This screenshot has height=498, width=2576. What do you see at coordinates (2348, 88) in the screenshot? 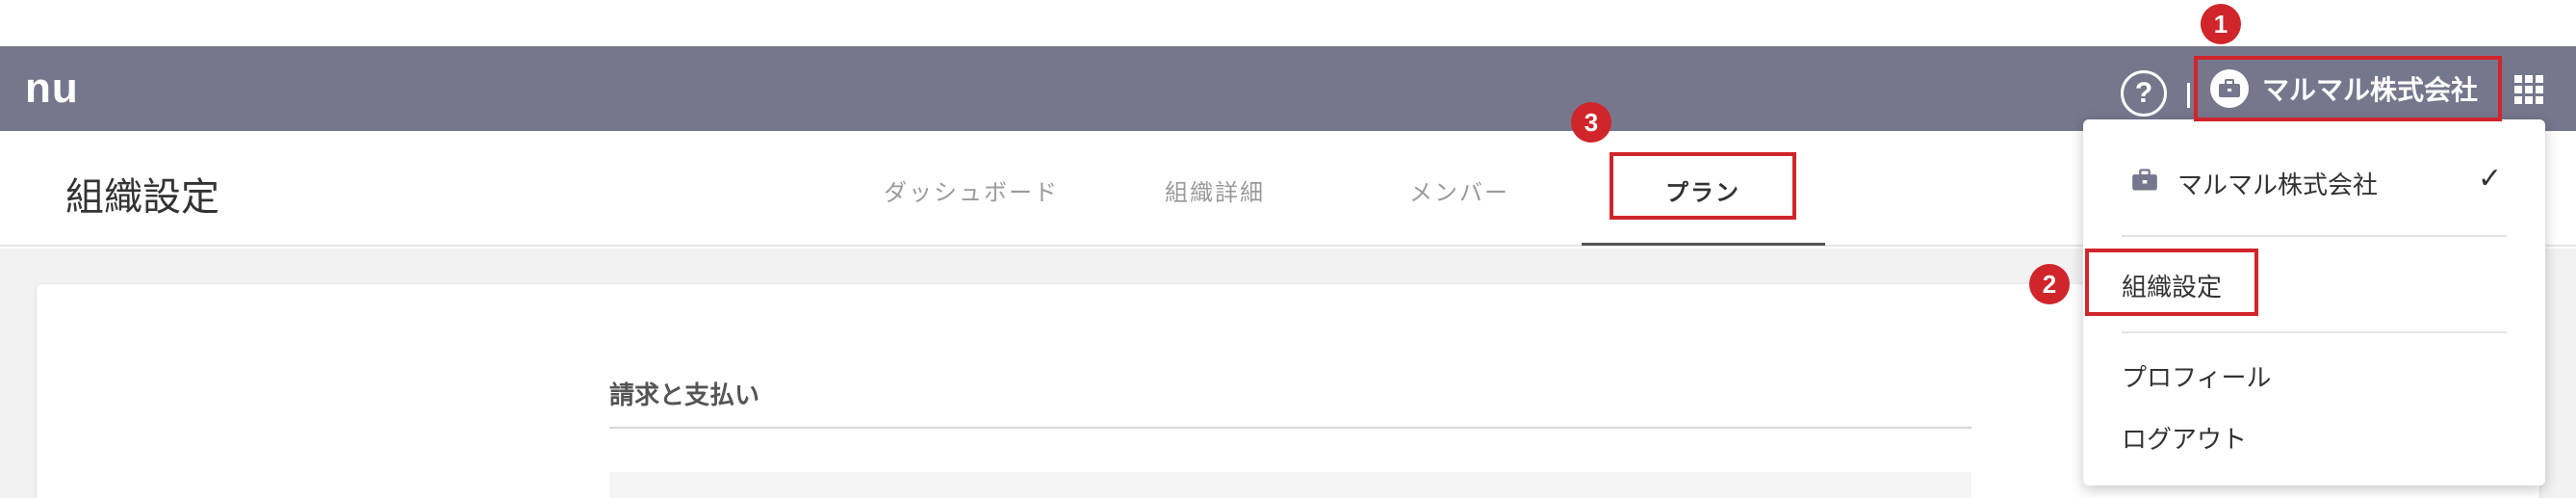
I see `annotation-box-org-switcher` at bounding box center [2348, 88].